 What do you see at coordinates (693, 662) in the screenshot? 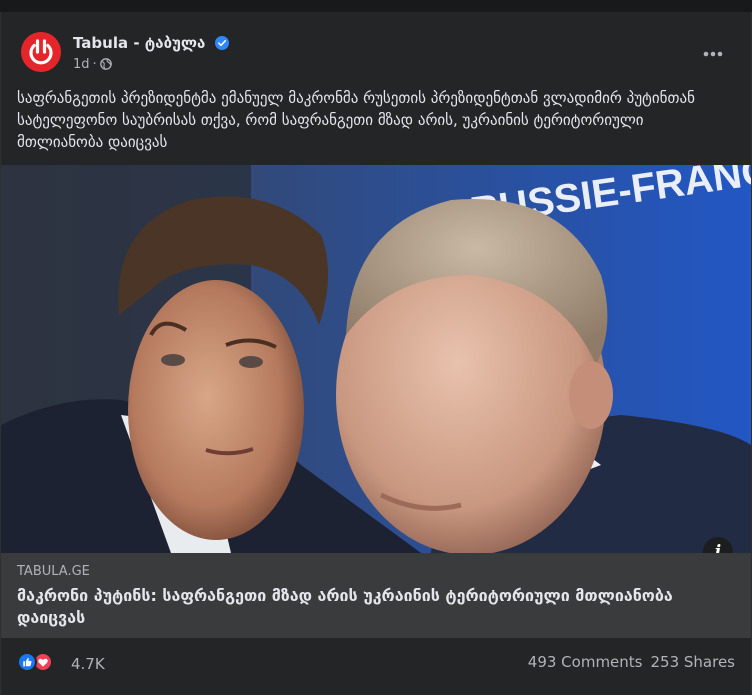
I see `shares-count: 253 Shares` at bounding box center [693, 662].